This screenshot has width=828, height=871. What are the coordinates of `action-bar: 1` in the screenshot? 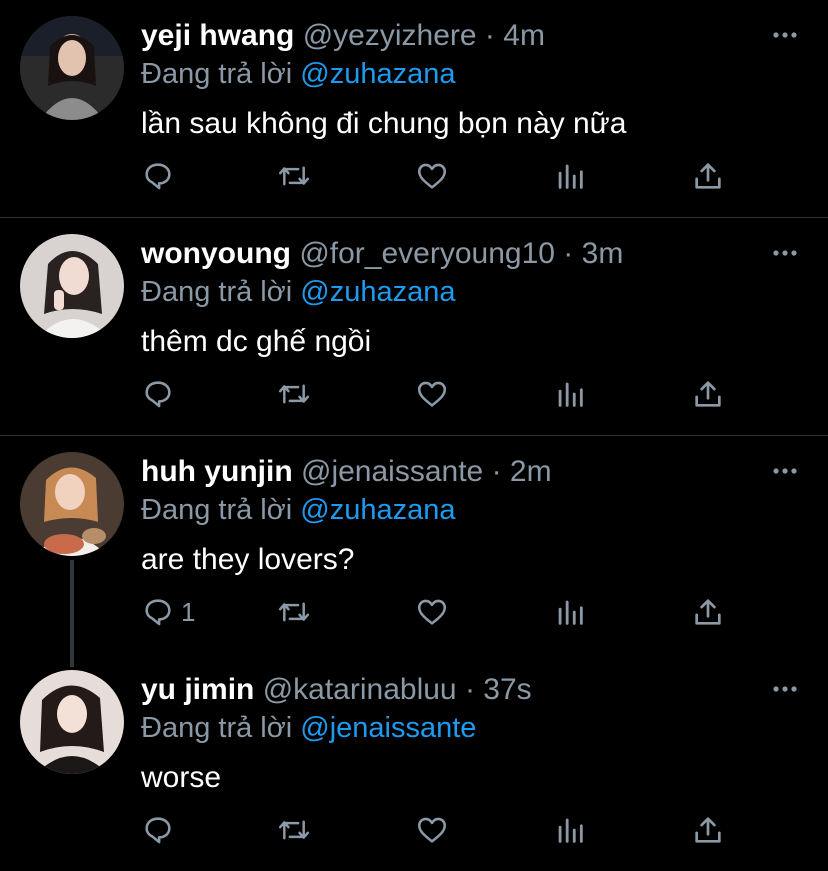 It's located at (441, 612).